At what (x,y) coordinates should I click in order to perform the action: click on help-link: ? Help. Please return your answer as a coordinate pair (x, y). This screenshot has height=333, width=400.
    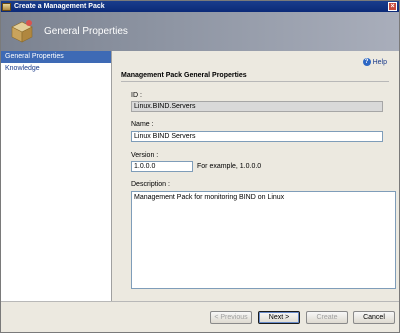
    Looking at the image, I should click on (374, 62).